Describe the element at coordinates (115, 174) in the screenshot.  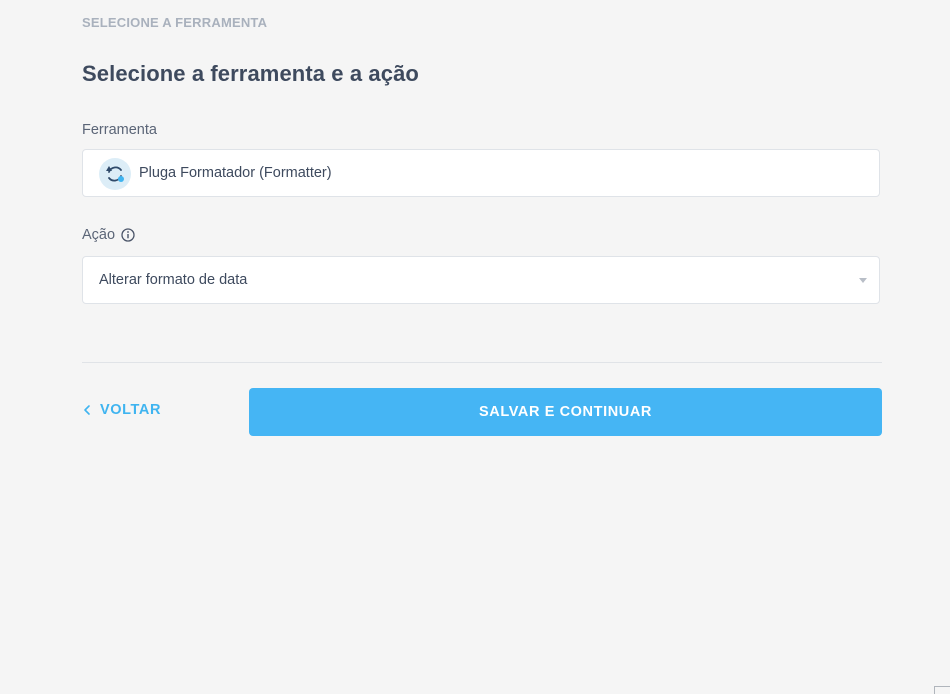
I see `formatter-cycle-icon` at that location.